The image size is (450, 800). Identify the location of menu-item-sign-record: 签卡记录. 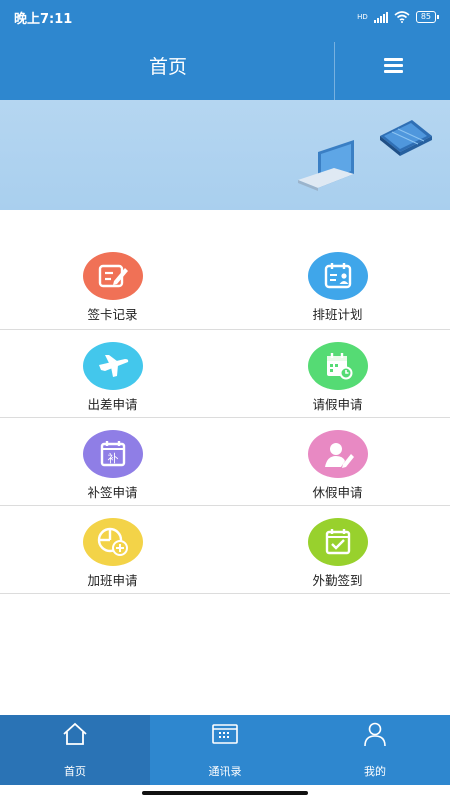
(112, 285).